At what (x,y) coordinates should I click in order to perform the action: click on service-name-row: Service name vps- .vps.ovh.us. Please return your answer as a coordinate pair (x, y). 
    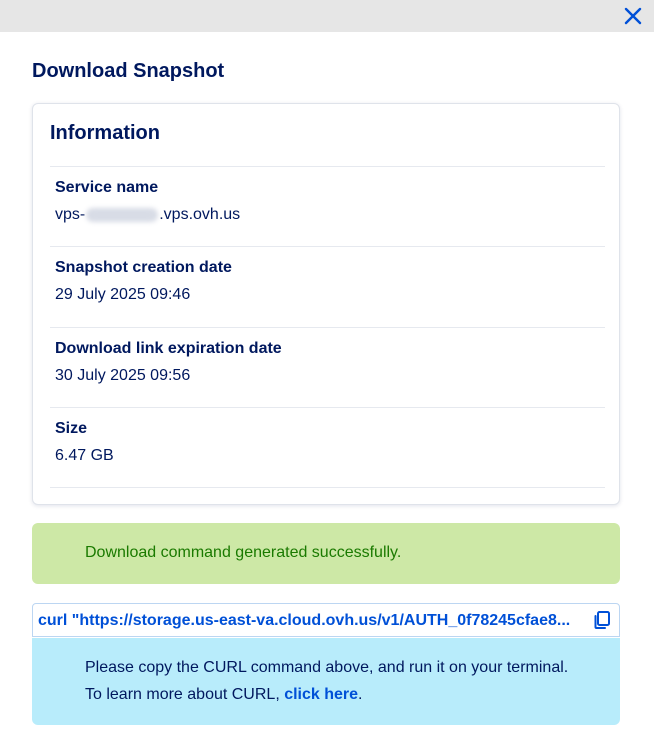
    Looking at the image, I should click on (327, 206).